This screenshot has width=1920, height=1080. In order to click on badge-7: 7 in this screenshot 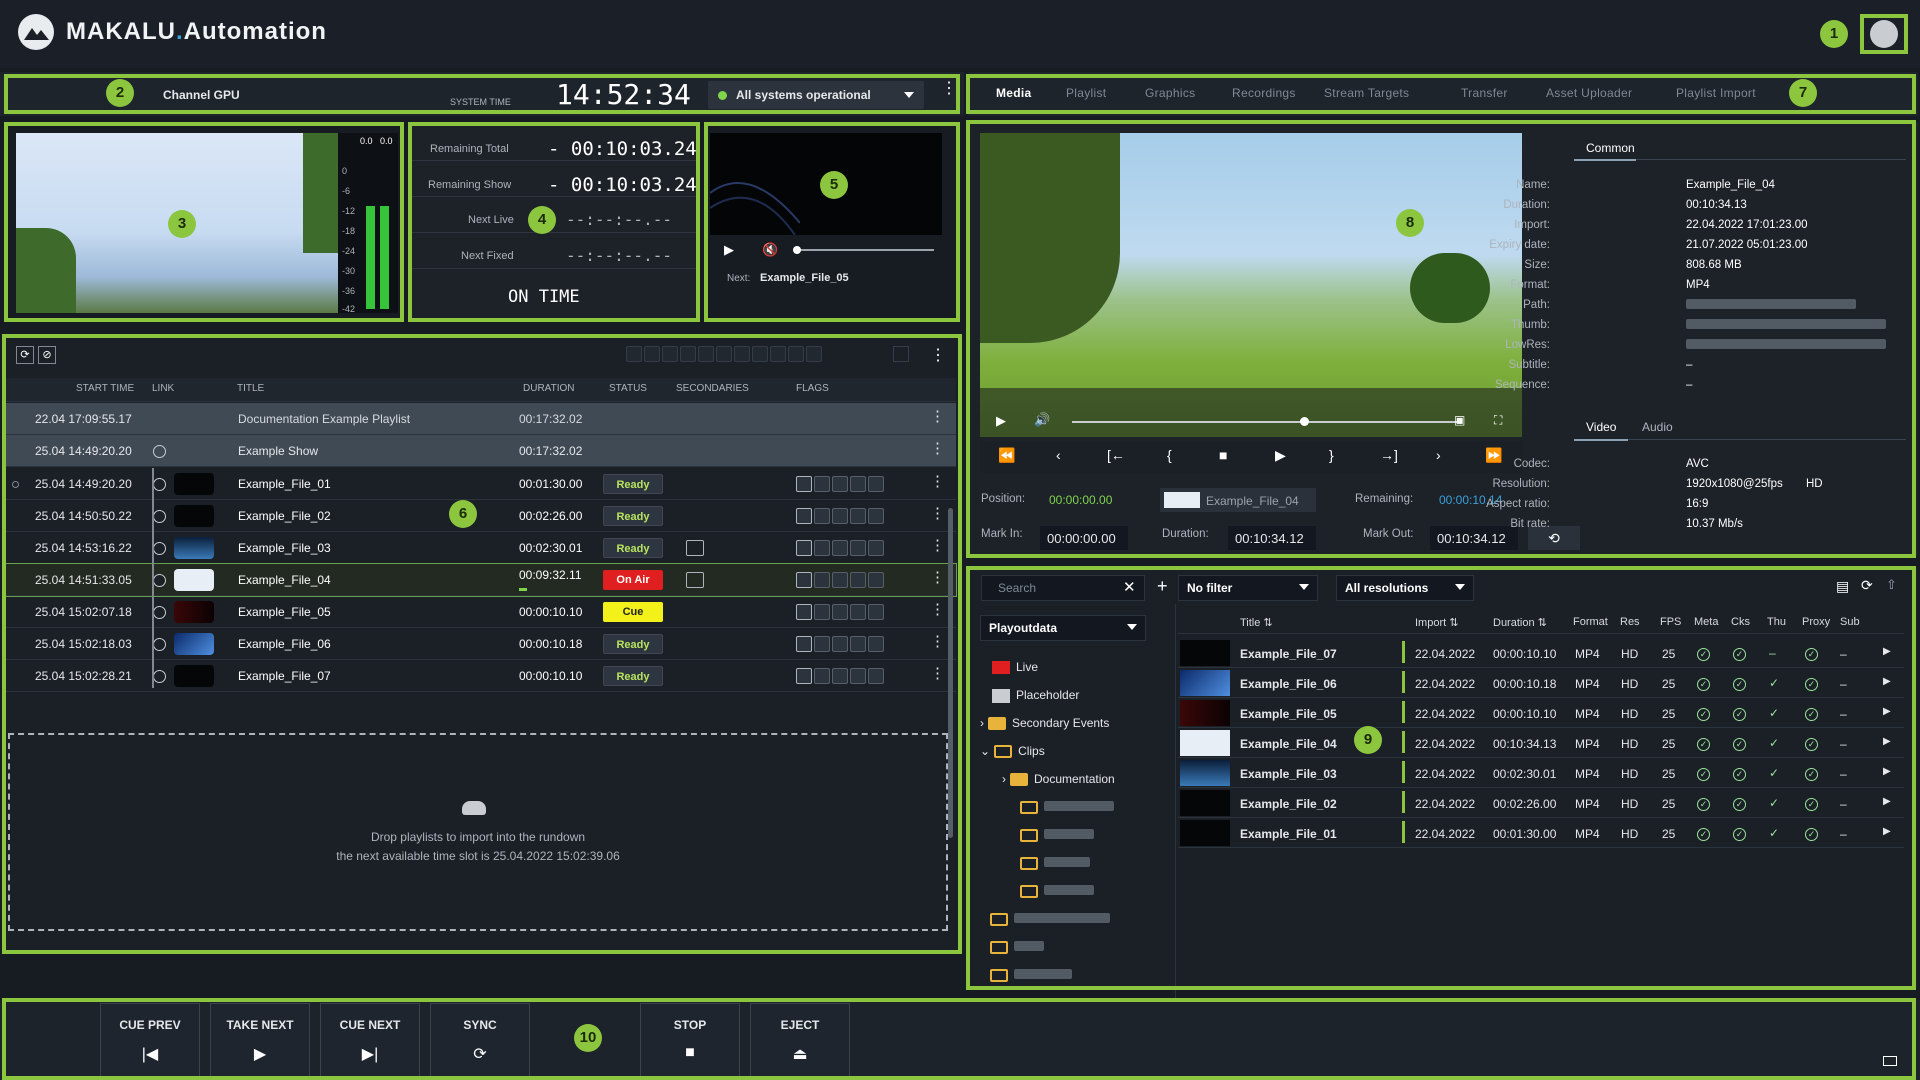, I will do `click(1803, 93)`.